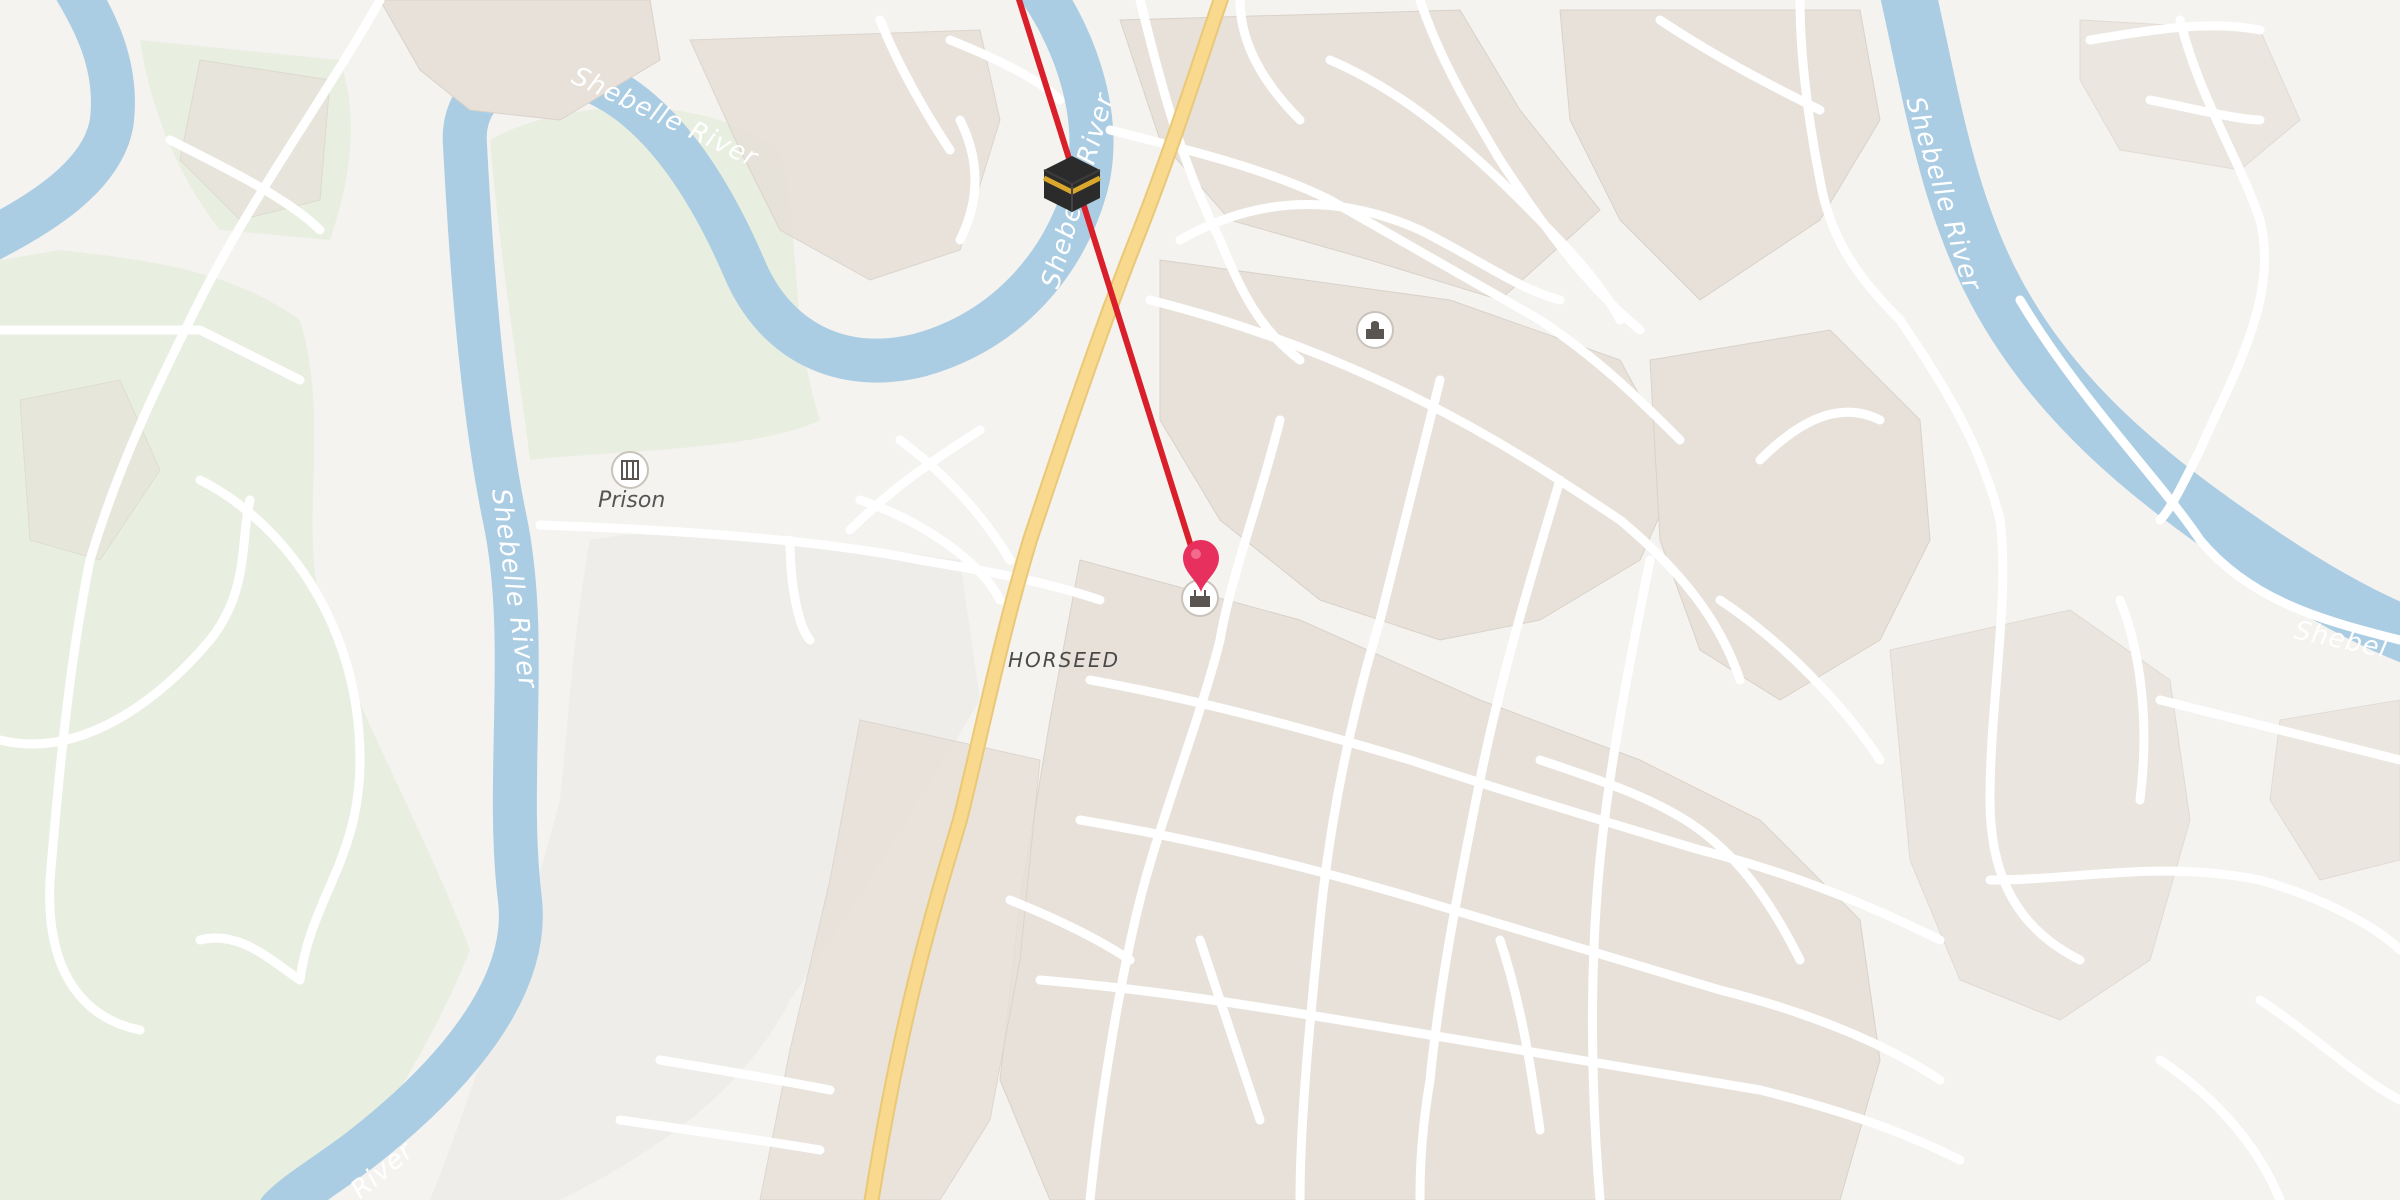 This screenshot has width=2400, height=1200. I want to click on neighborhood-label: HORSEED, so click(1064, 660).